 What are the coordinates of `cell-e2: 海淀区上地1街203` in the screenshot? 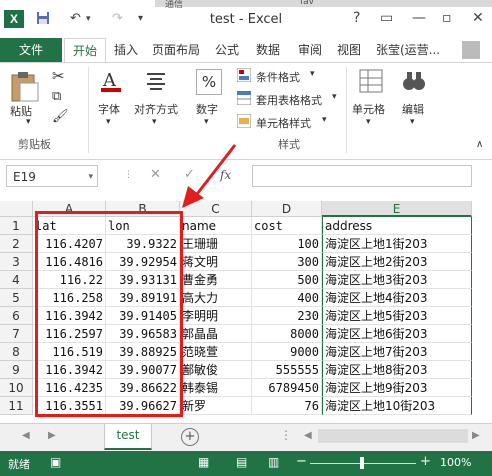 It's located at (397, 244).